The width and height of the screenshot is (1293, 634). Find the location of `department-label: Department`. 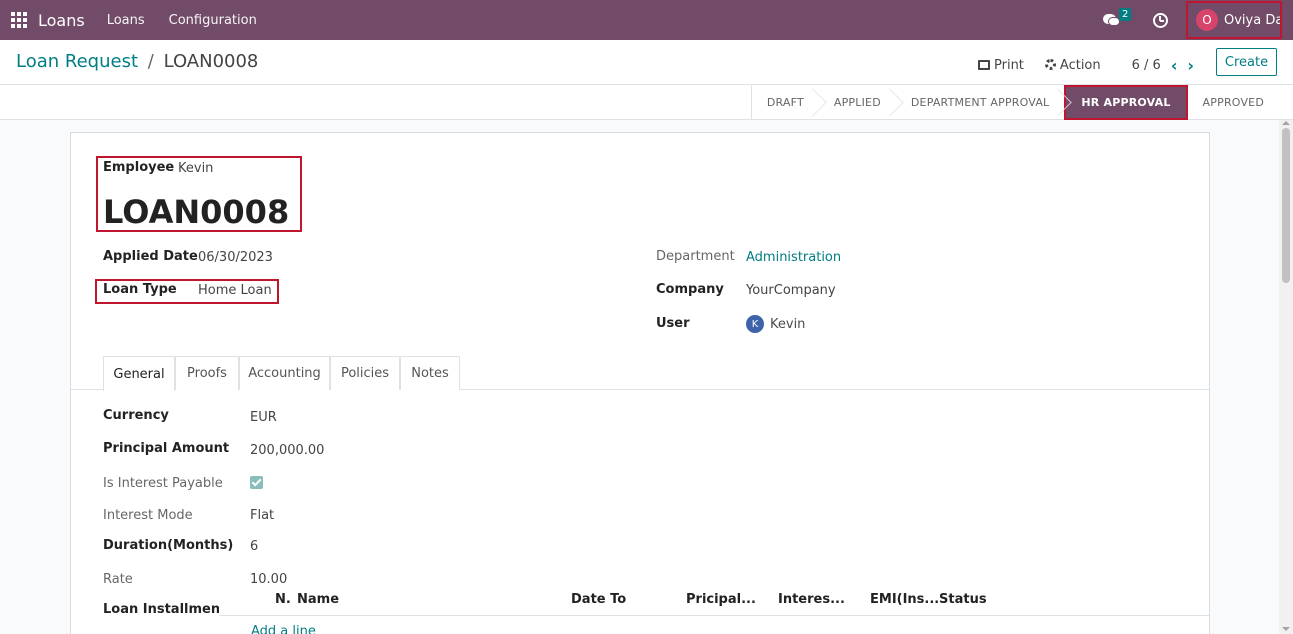

department-label: Department is located at coordinates (695, 256).